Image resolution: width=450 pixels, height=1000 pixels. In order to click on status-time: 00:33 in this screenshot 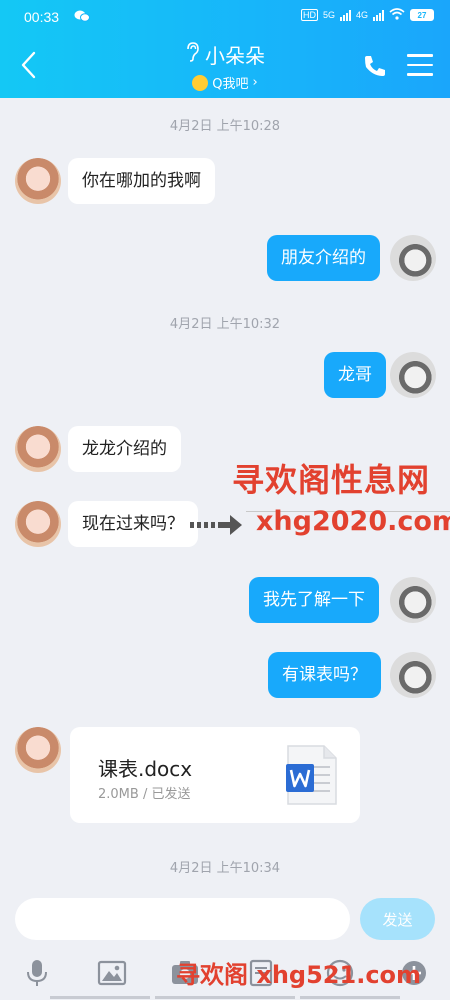, I will do `click(42, 17)`.